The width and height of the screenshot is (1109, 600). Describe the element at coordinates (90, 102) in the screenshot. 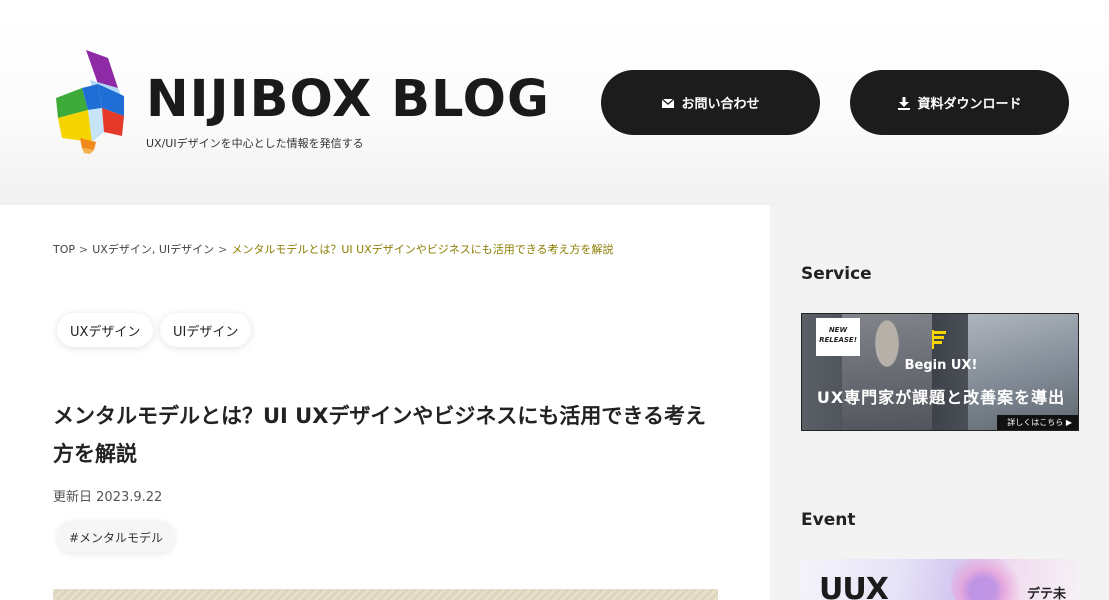

I see `nijibox-logo-icon` at that location.